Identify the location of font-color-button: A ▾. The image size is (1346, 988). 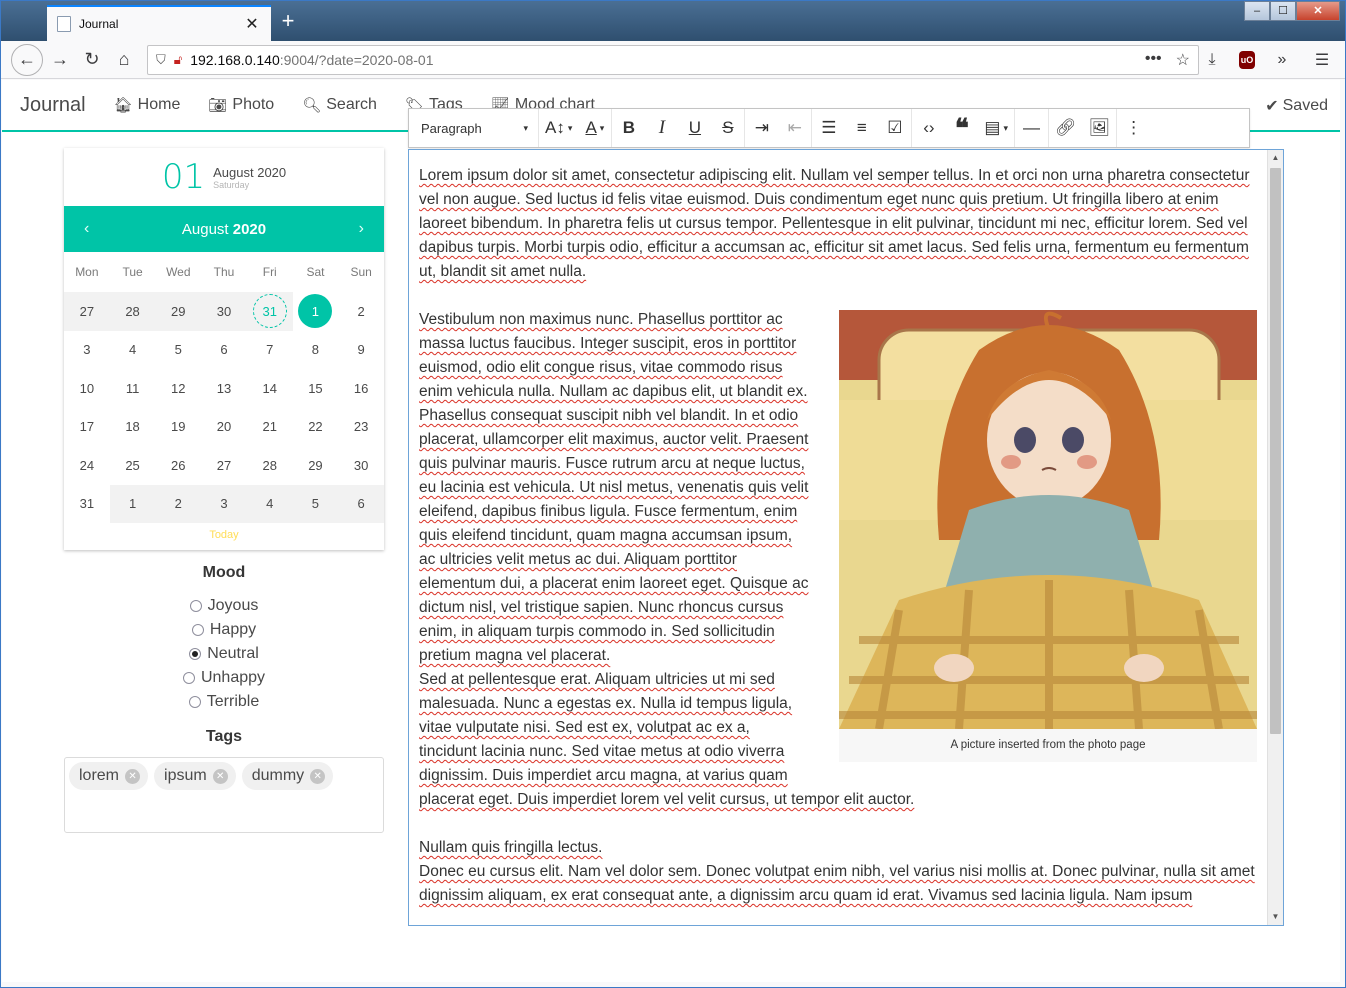
(594, 128).